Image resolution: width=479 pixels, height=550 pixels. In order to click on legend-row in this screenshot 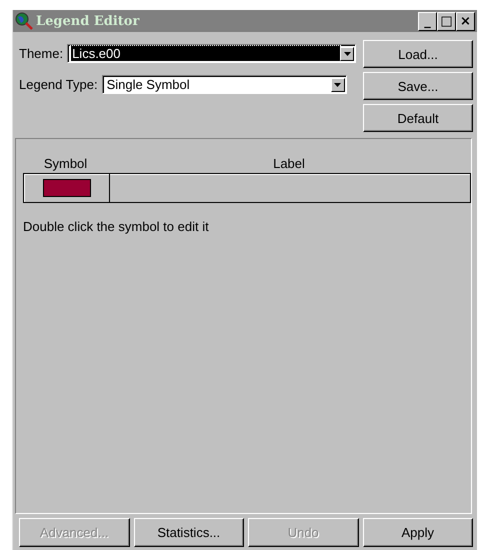, I will do `click(247, 188)`.